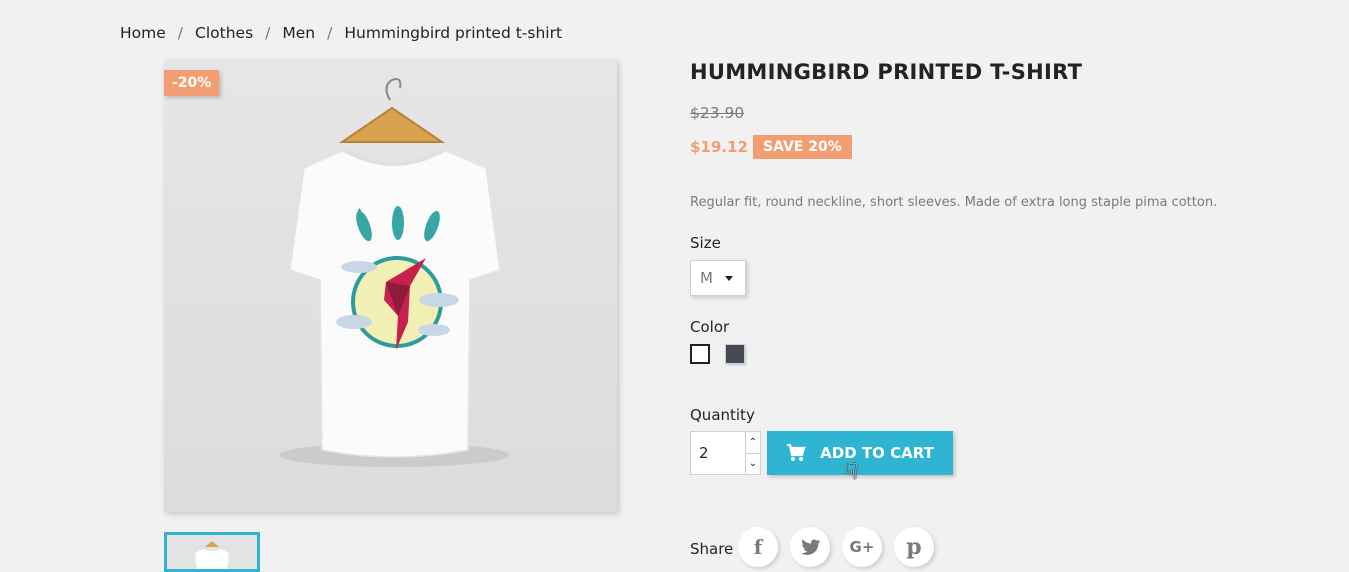  I want to click on quantity-stepper: ⌃ ⌄, so click(725, 453).